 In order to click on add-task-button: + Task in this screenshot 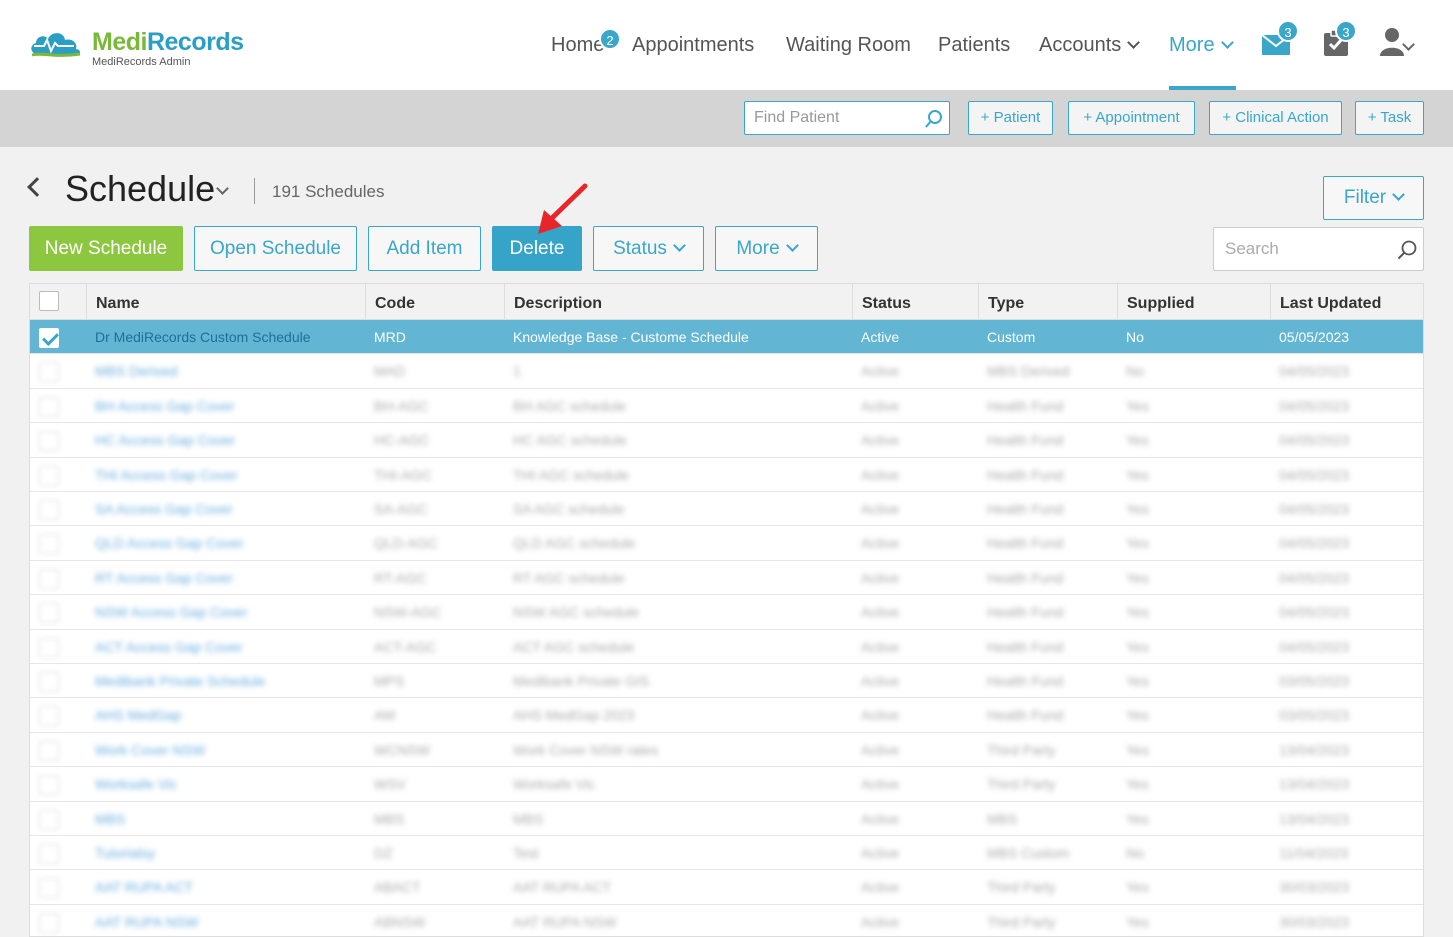, I will do `click(1389, 118)`.